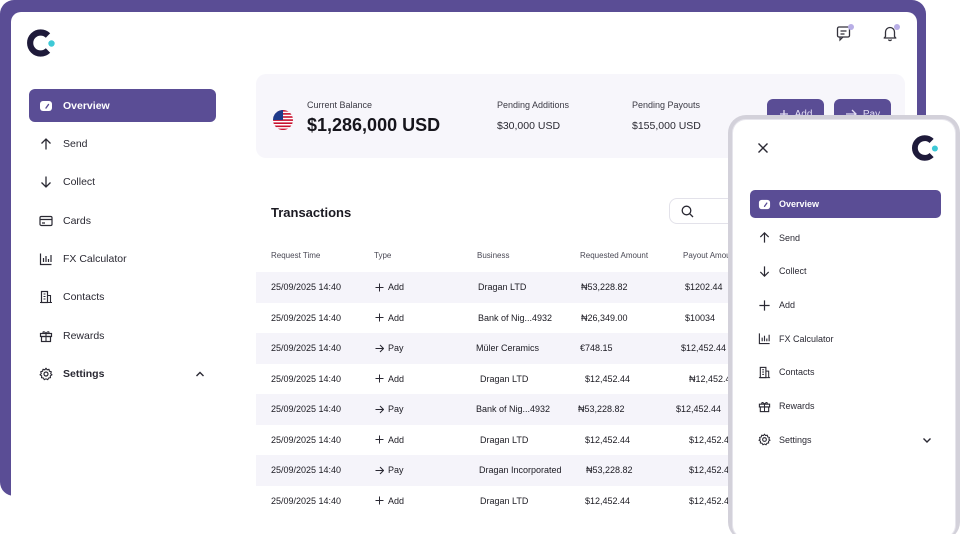 Image resolution: width=969 pixels, height=534 pixels. What do you see at coordinates (122, 143) in the screenshot?
I see `sidebar-item-send: Send` at bounding box center [122, 143].